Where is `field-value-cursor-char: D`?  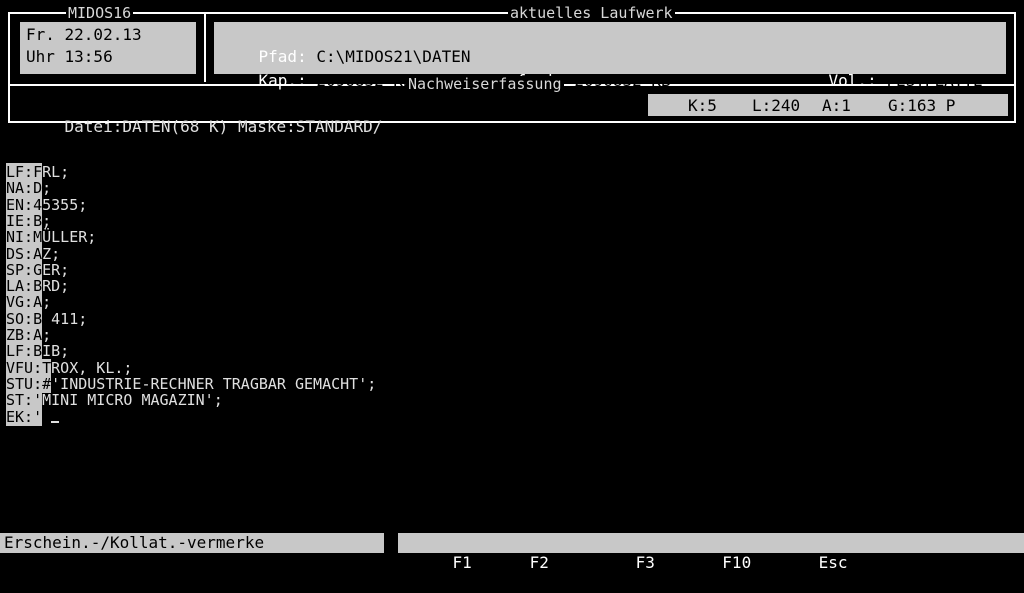
field-value-cursor-char: D is located at coordinates (38, 188).